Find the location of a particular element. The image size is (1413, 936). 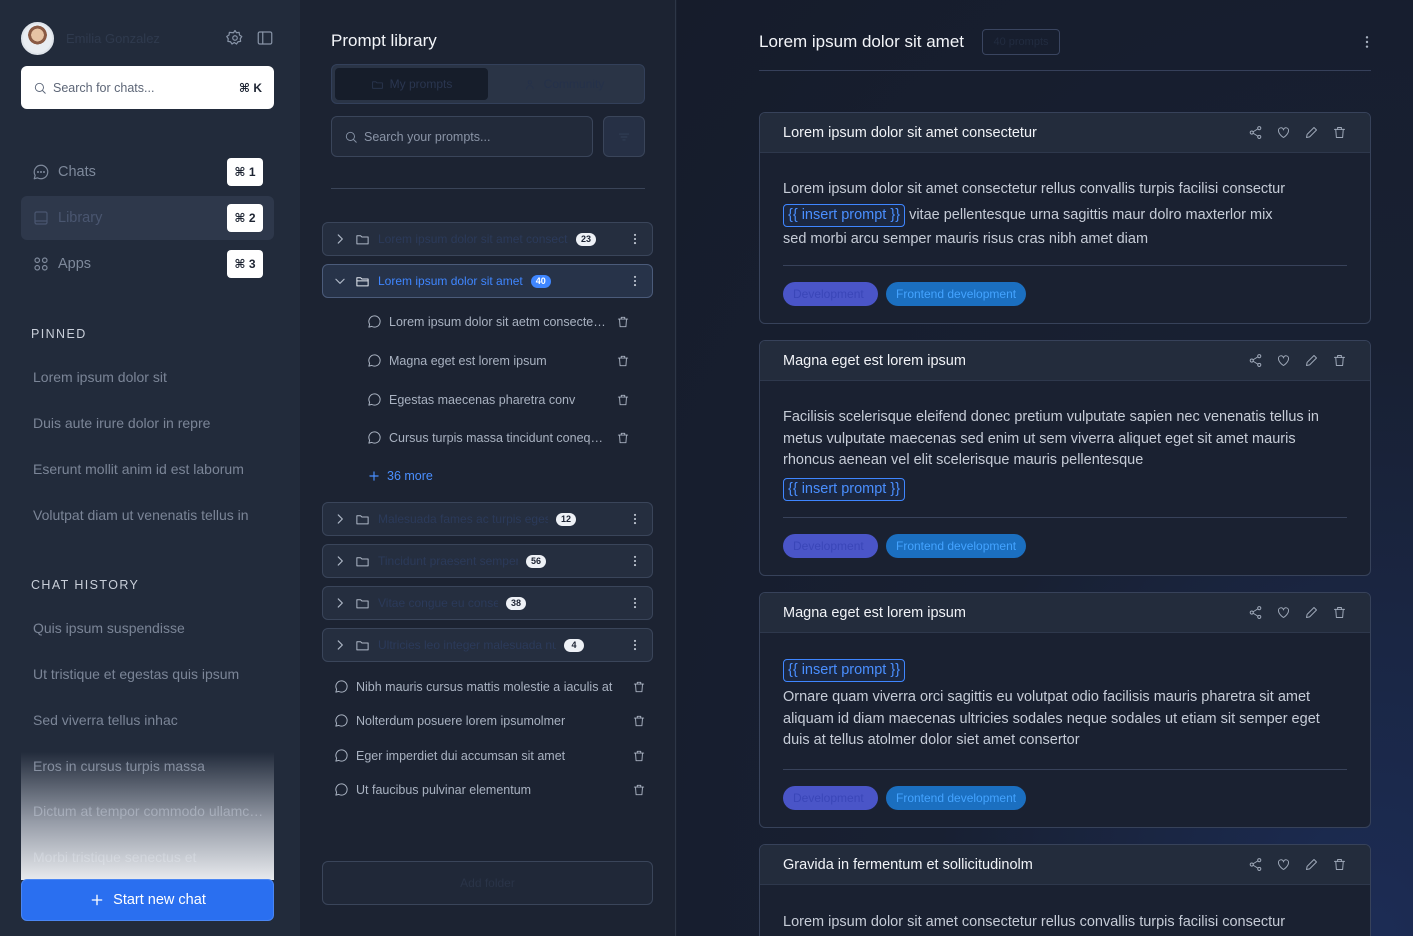

tab-community: Community is located at coordinates (564, 84).